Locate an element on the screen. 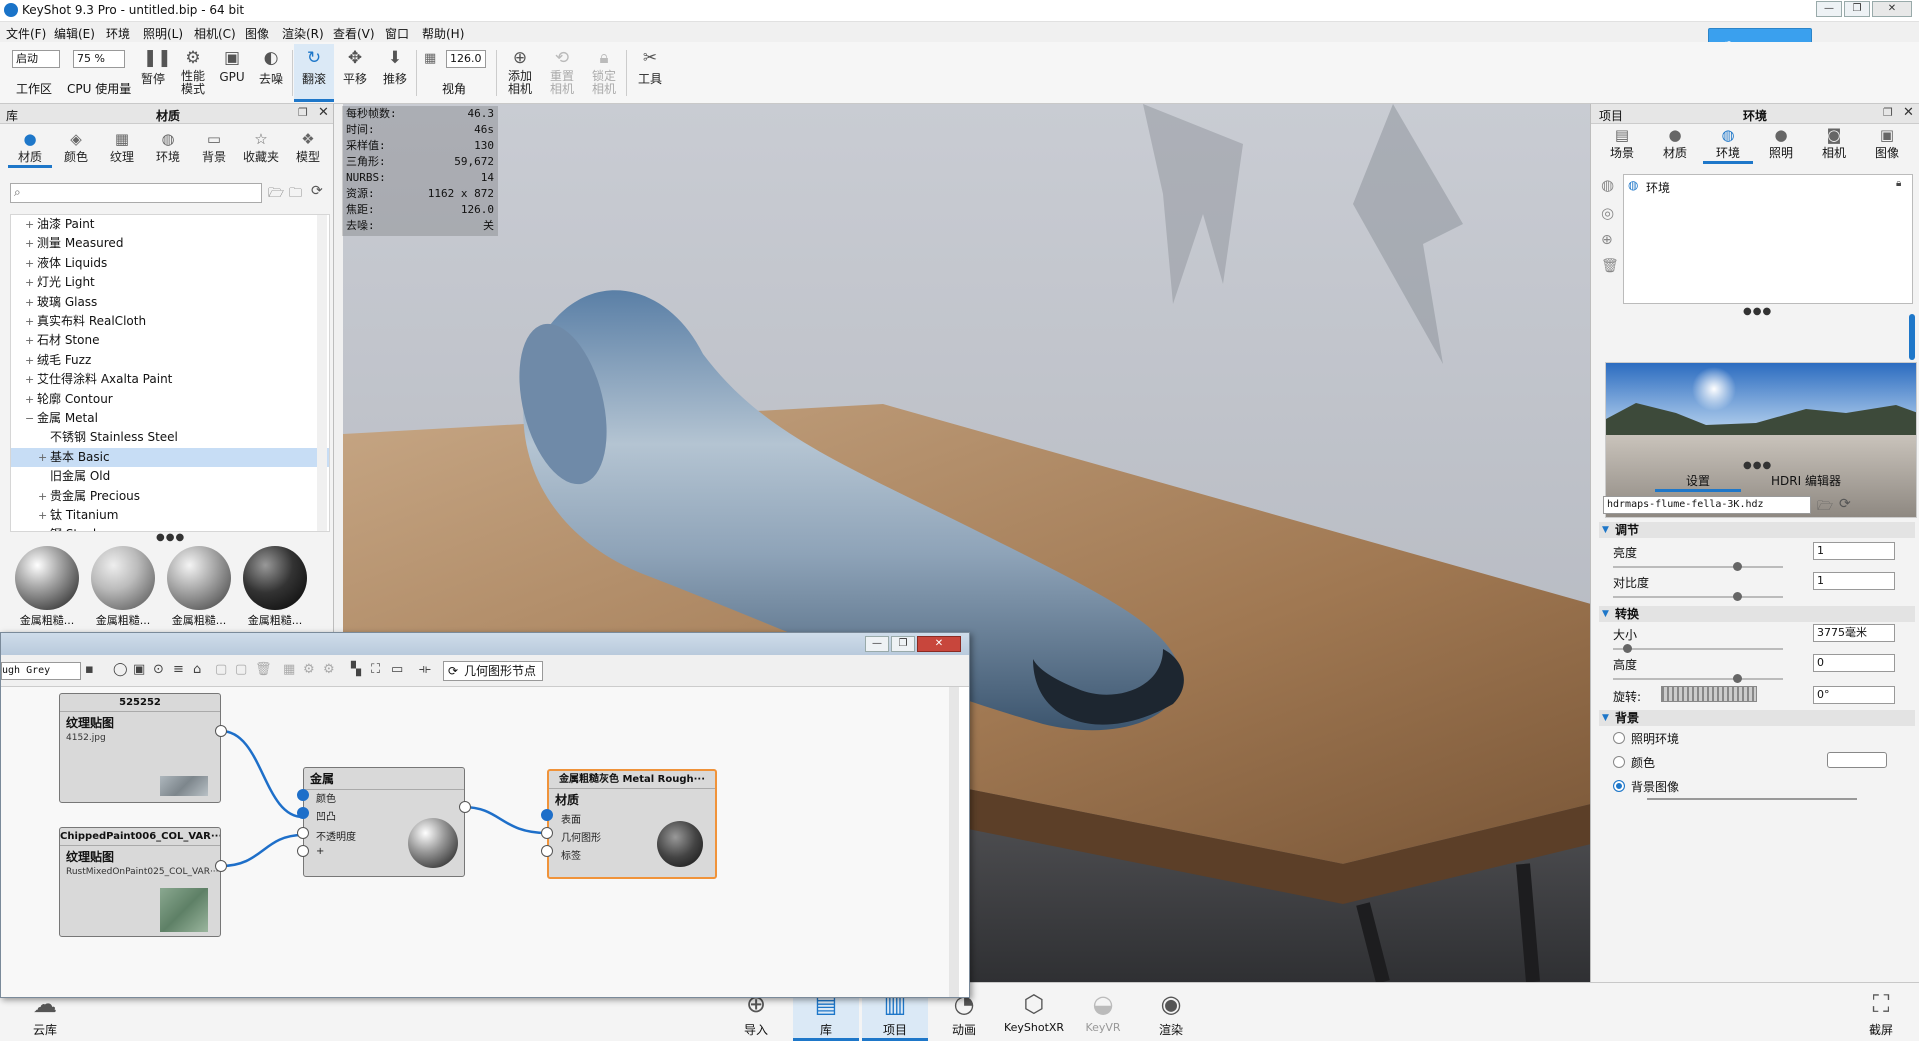 This screenshot has height=1041, width=1919. brightness-slider is located at coordinates (1698, 566).